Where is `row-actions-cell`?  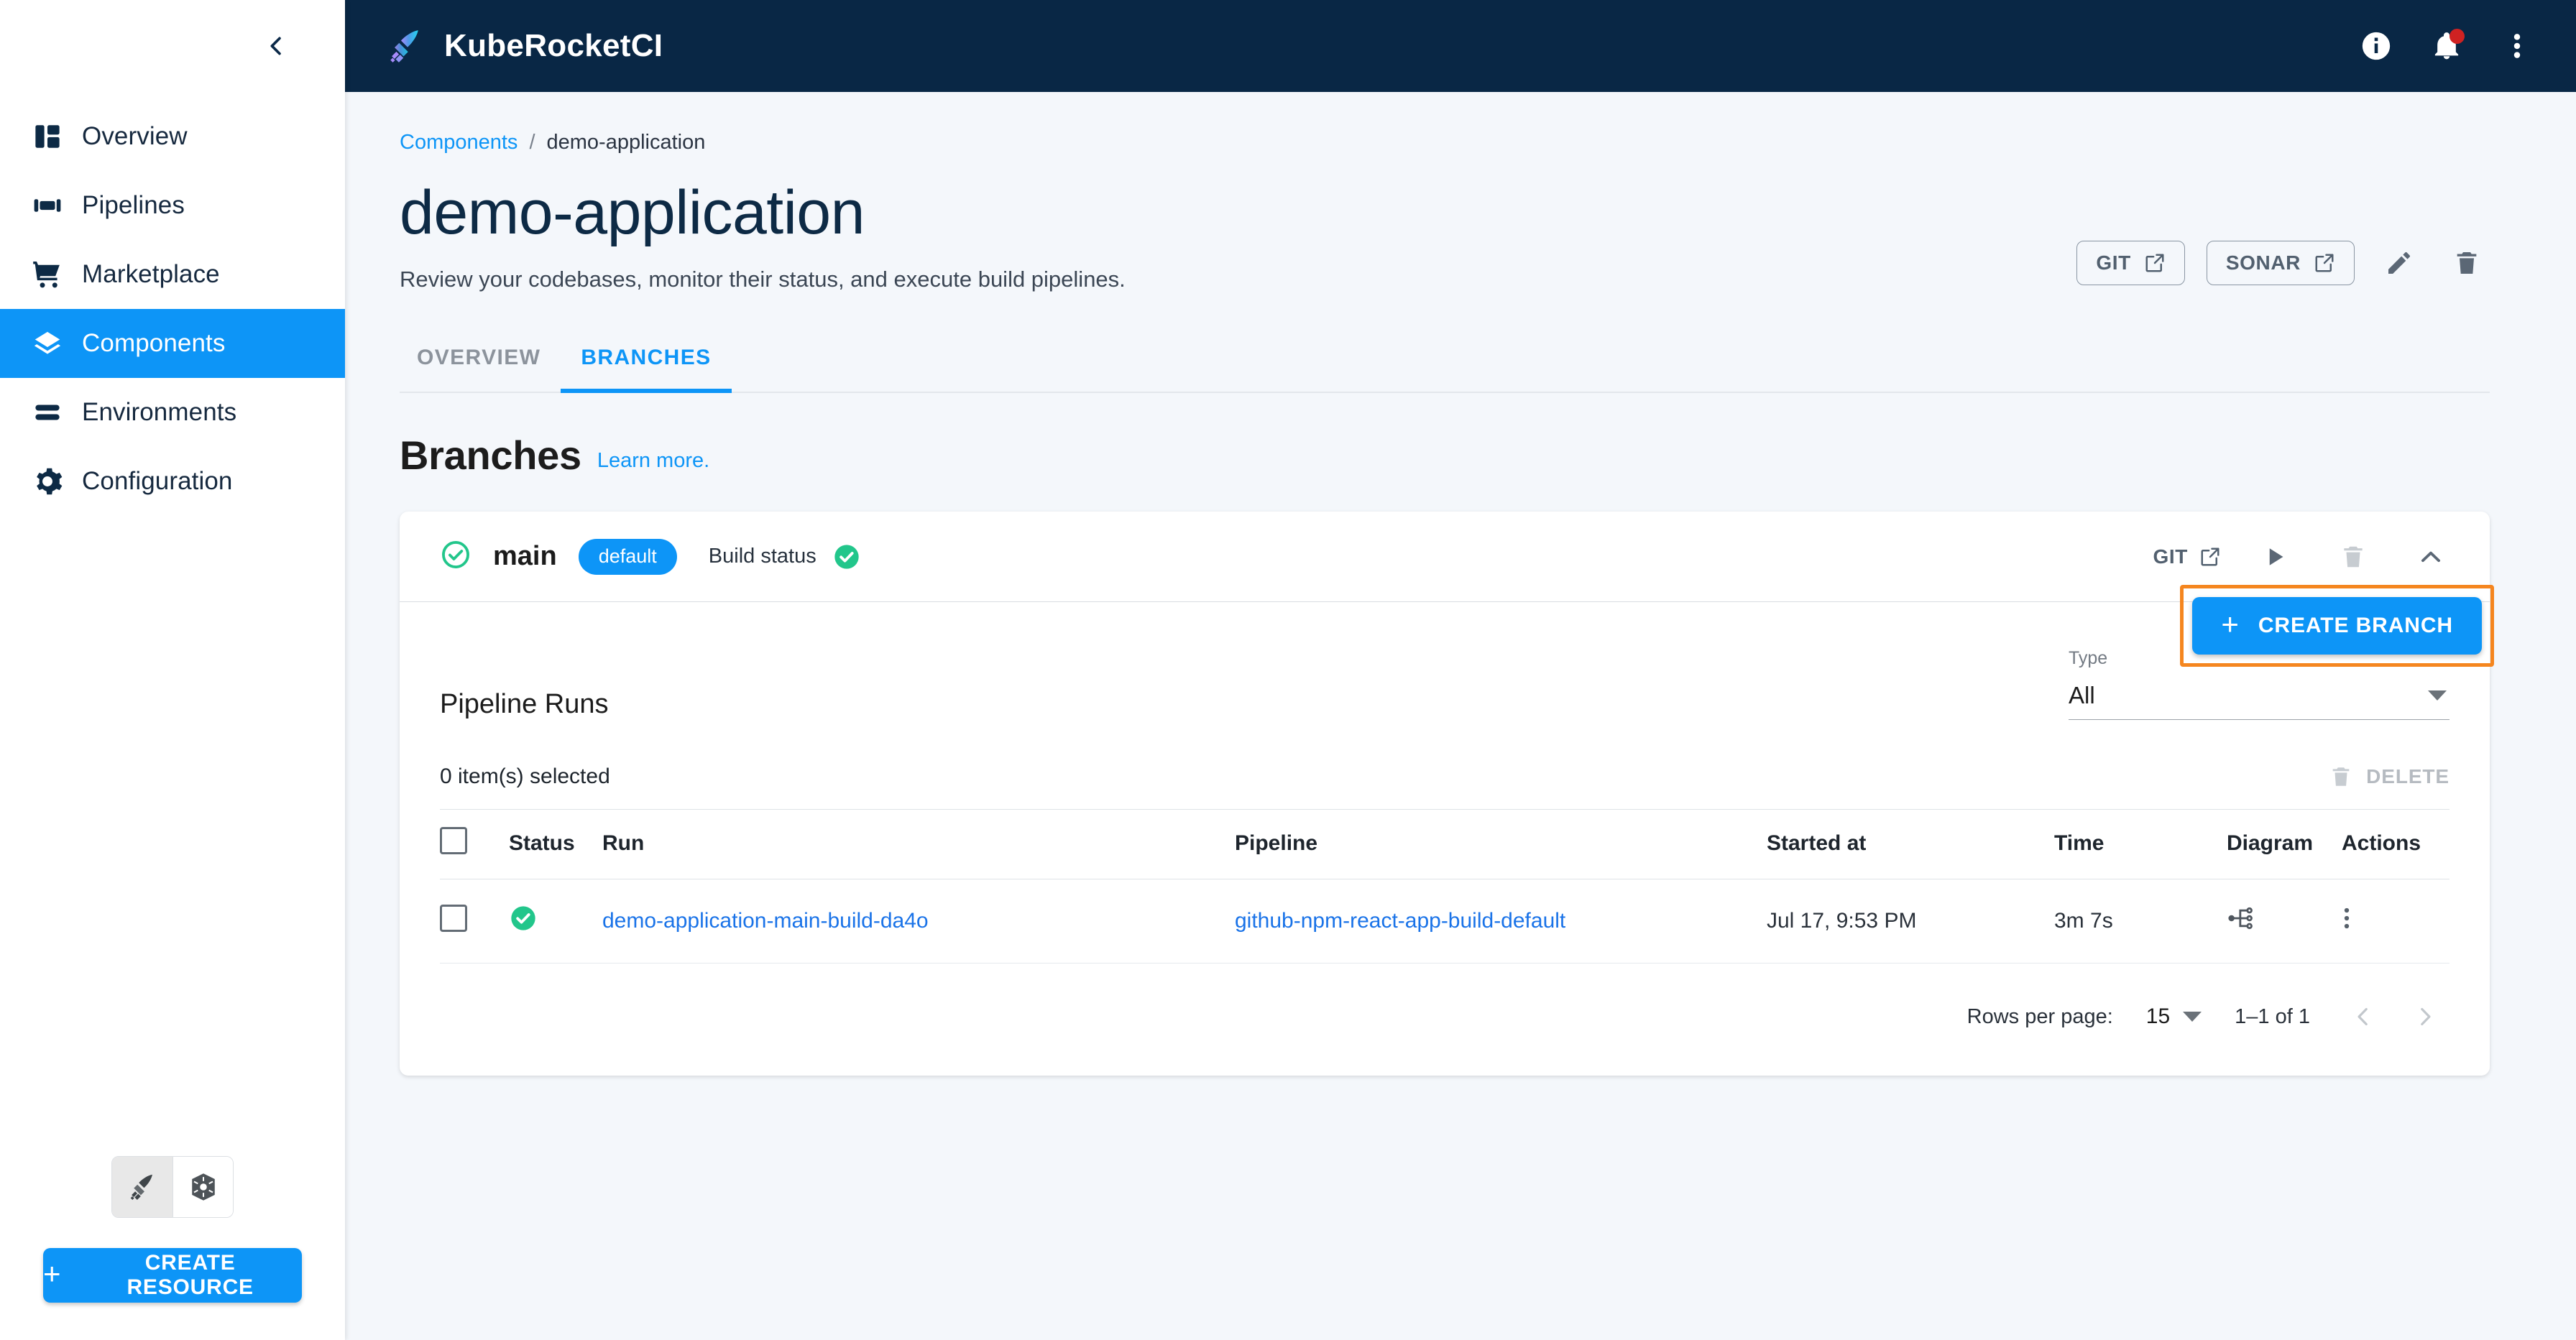
row-actions-cell is located at coordinates (2396, 922).